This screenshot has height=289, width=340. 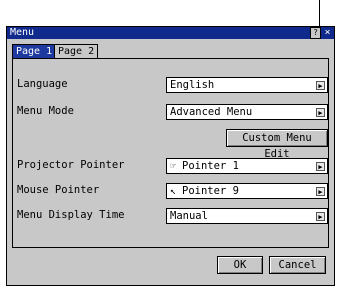 What do you see at coordinates (76, 51) in the screenshot?
I see `tab-page-2: Page 2` at bounding box center [76, 51].